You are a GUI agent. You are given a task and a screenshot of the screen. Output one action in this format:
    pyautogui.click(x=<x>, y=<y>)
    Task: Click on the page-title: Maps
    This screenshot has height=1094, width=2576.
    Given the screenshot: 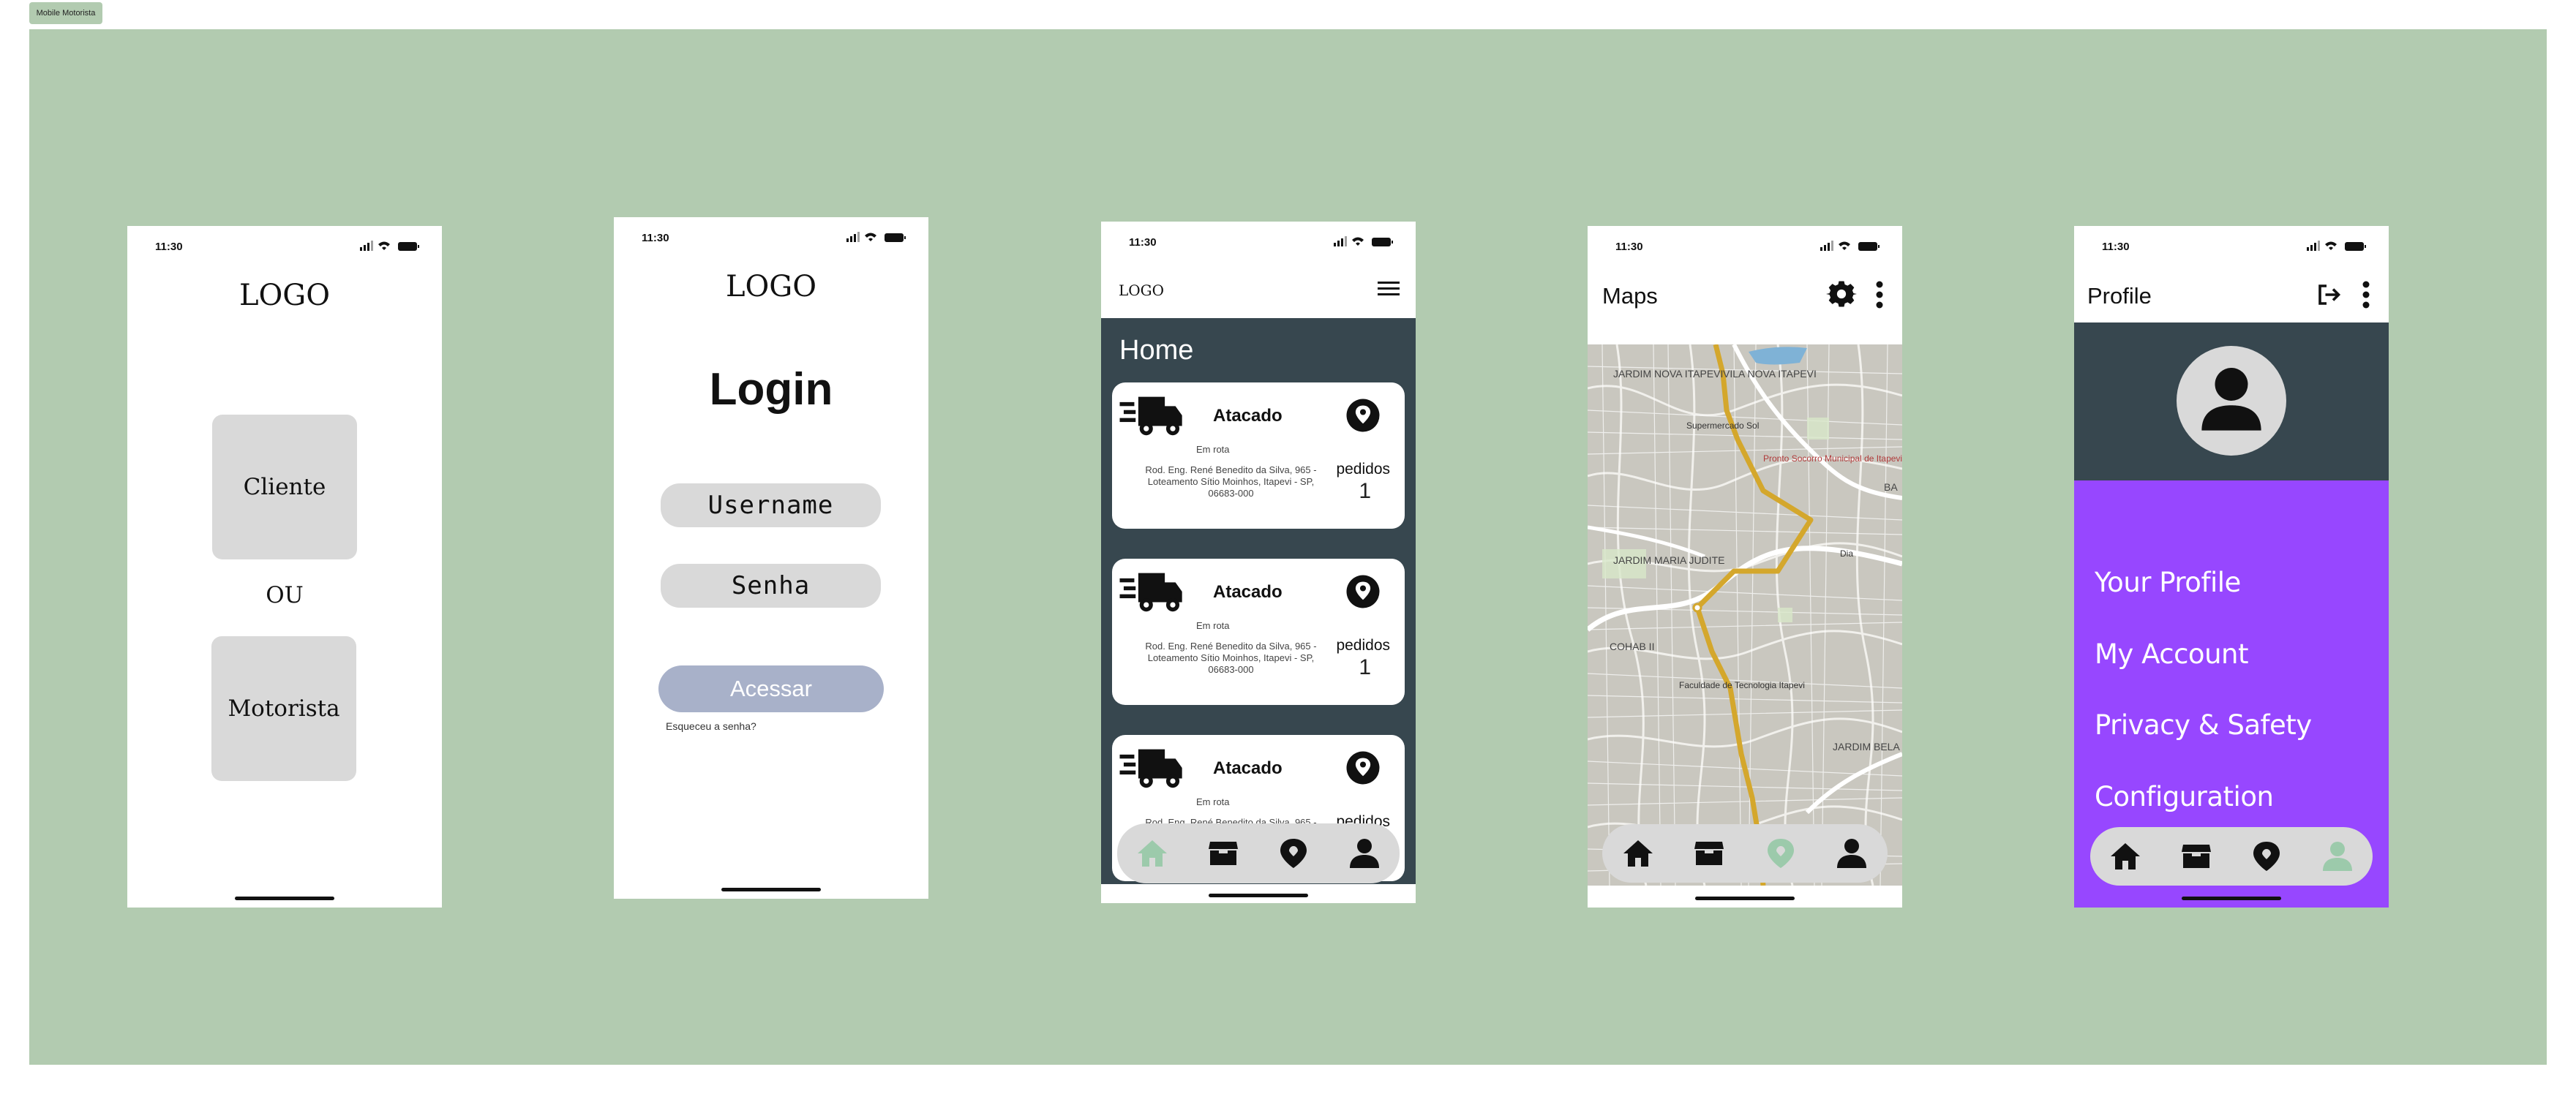 What is the action you would take?
    pyautogui.click(x=1630, y=296)
    